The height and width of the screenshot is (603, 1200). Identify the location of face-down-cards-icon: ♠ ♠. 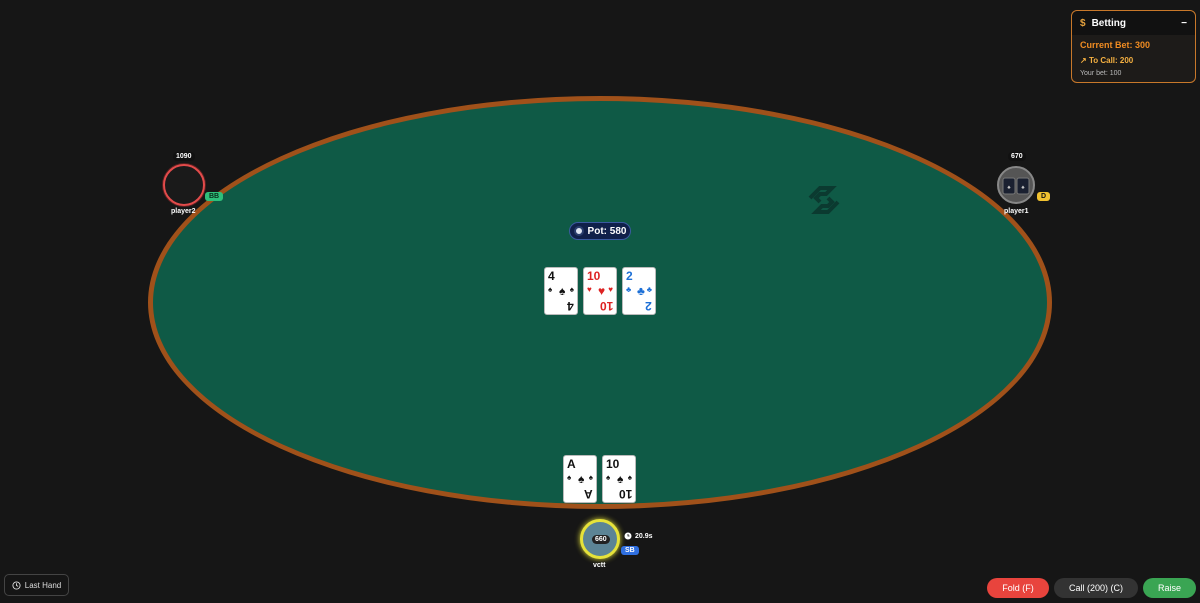
(1016, 186).